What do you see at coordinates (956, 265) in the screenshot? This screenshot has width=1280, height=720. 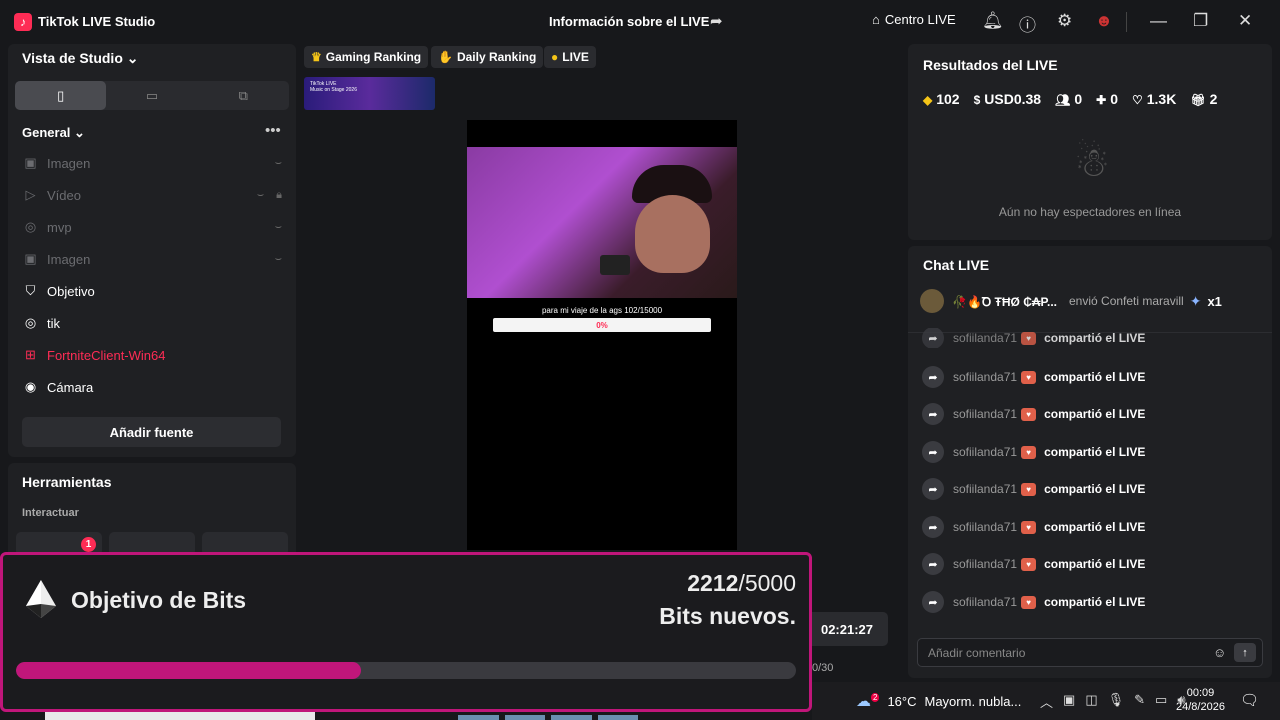 I see `chat-title: Chat LIVE` at bounding box center [956, 265].